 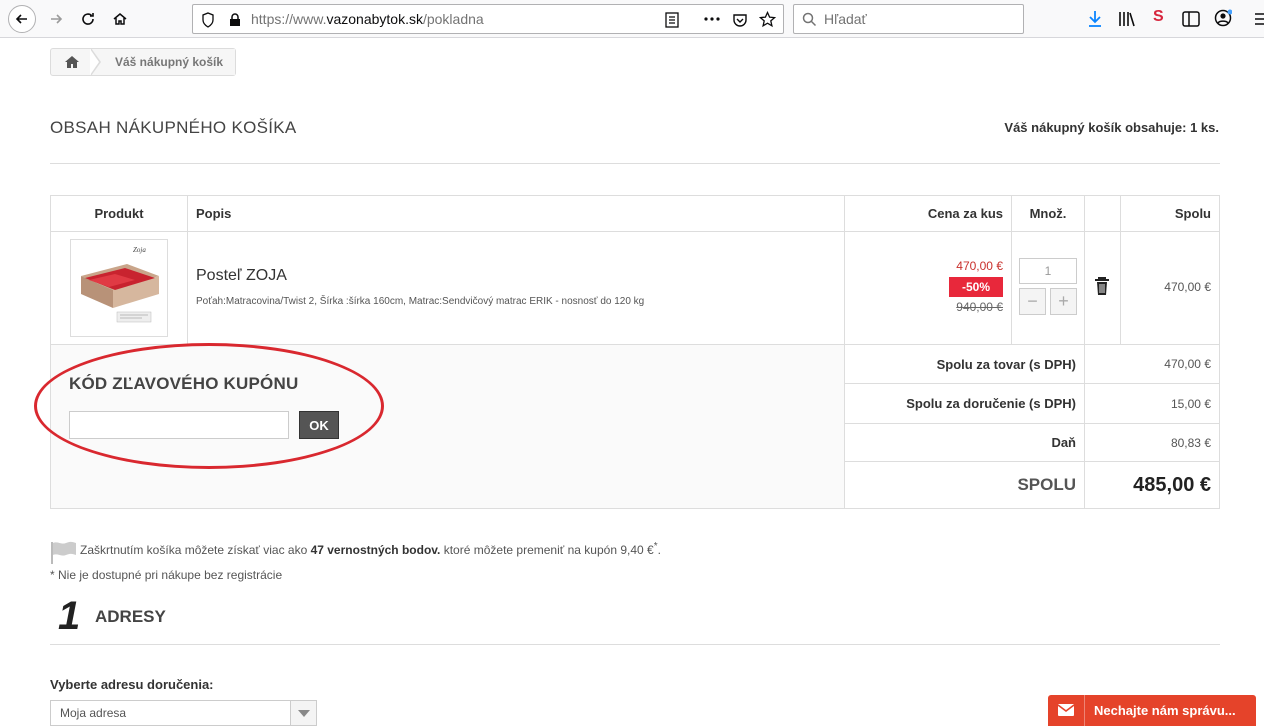 I want to click on table-row-qty-cell: 1 − +, so click(x=1048, y=288).